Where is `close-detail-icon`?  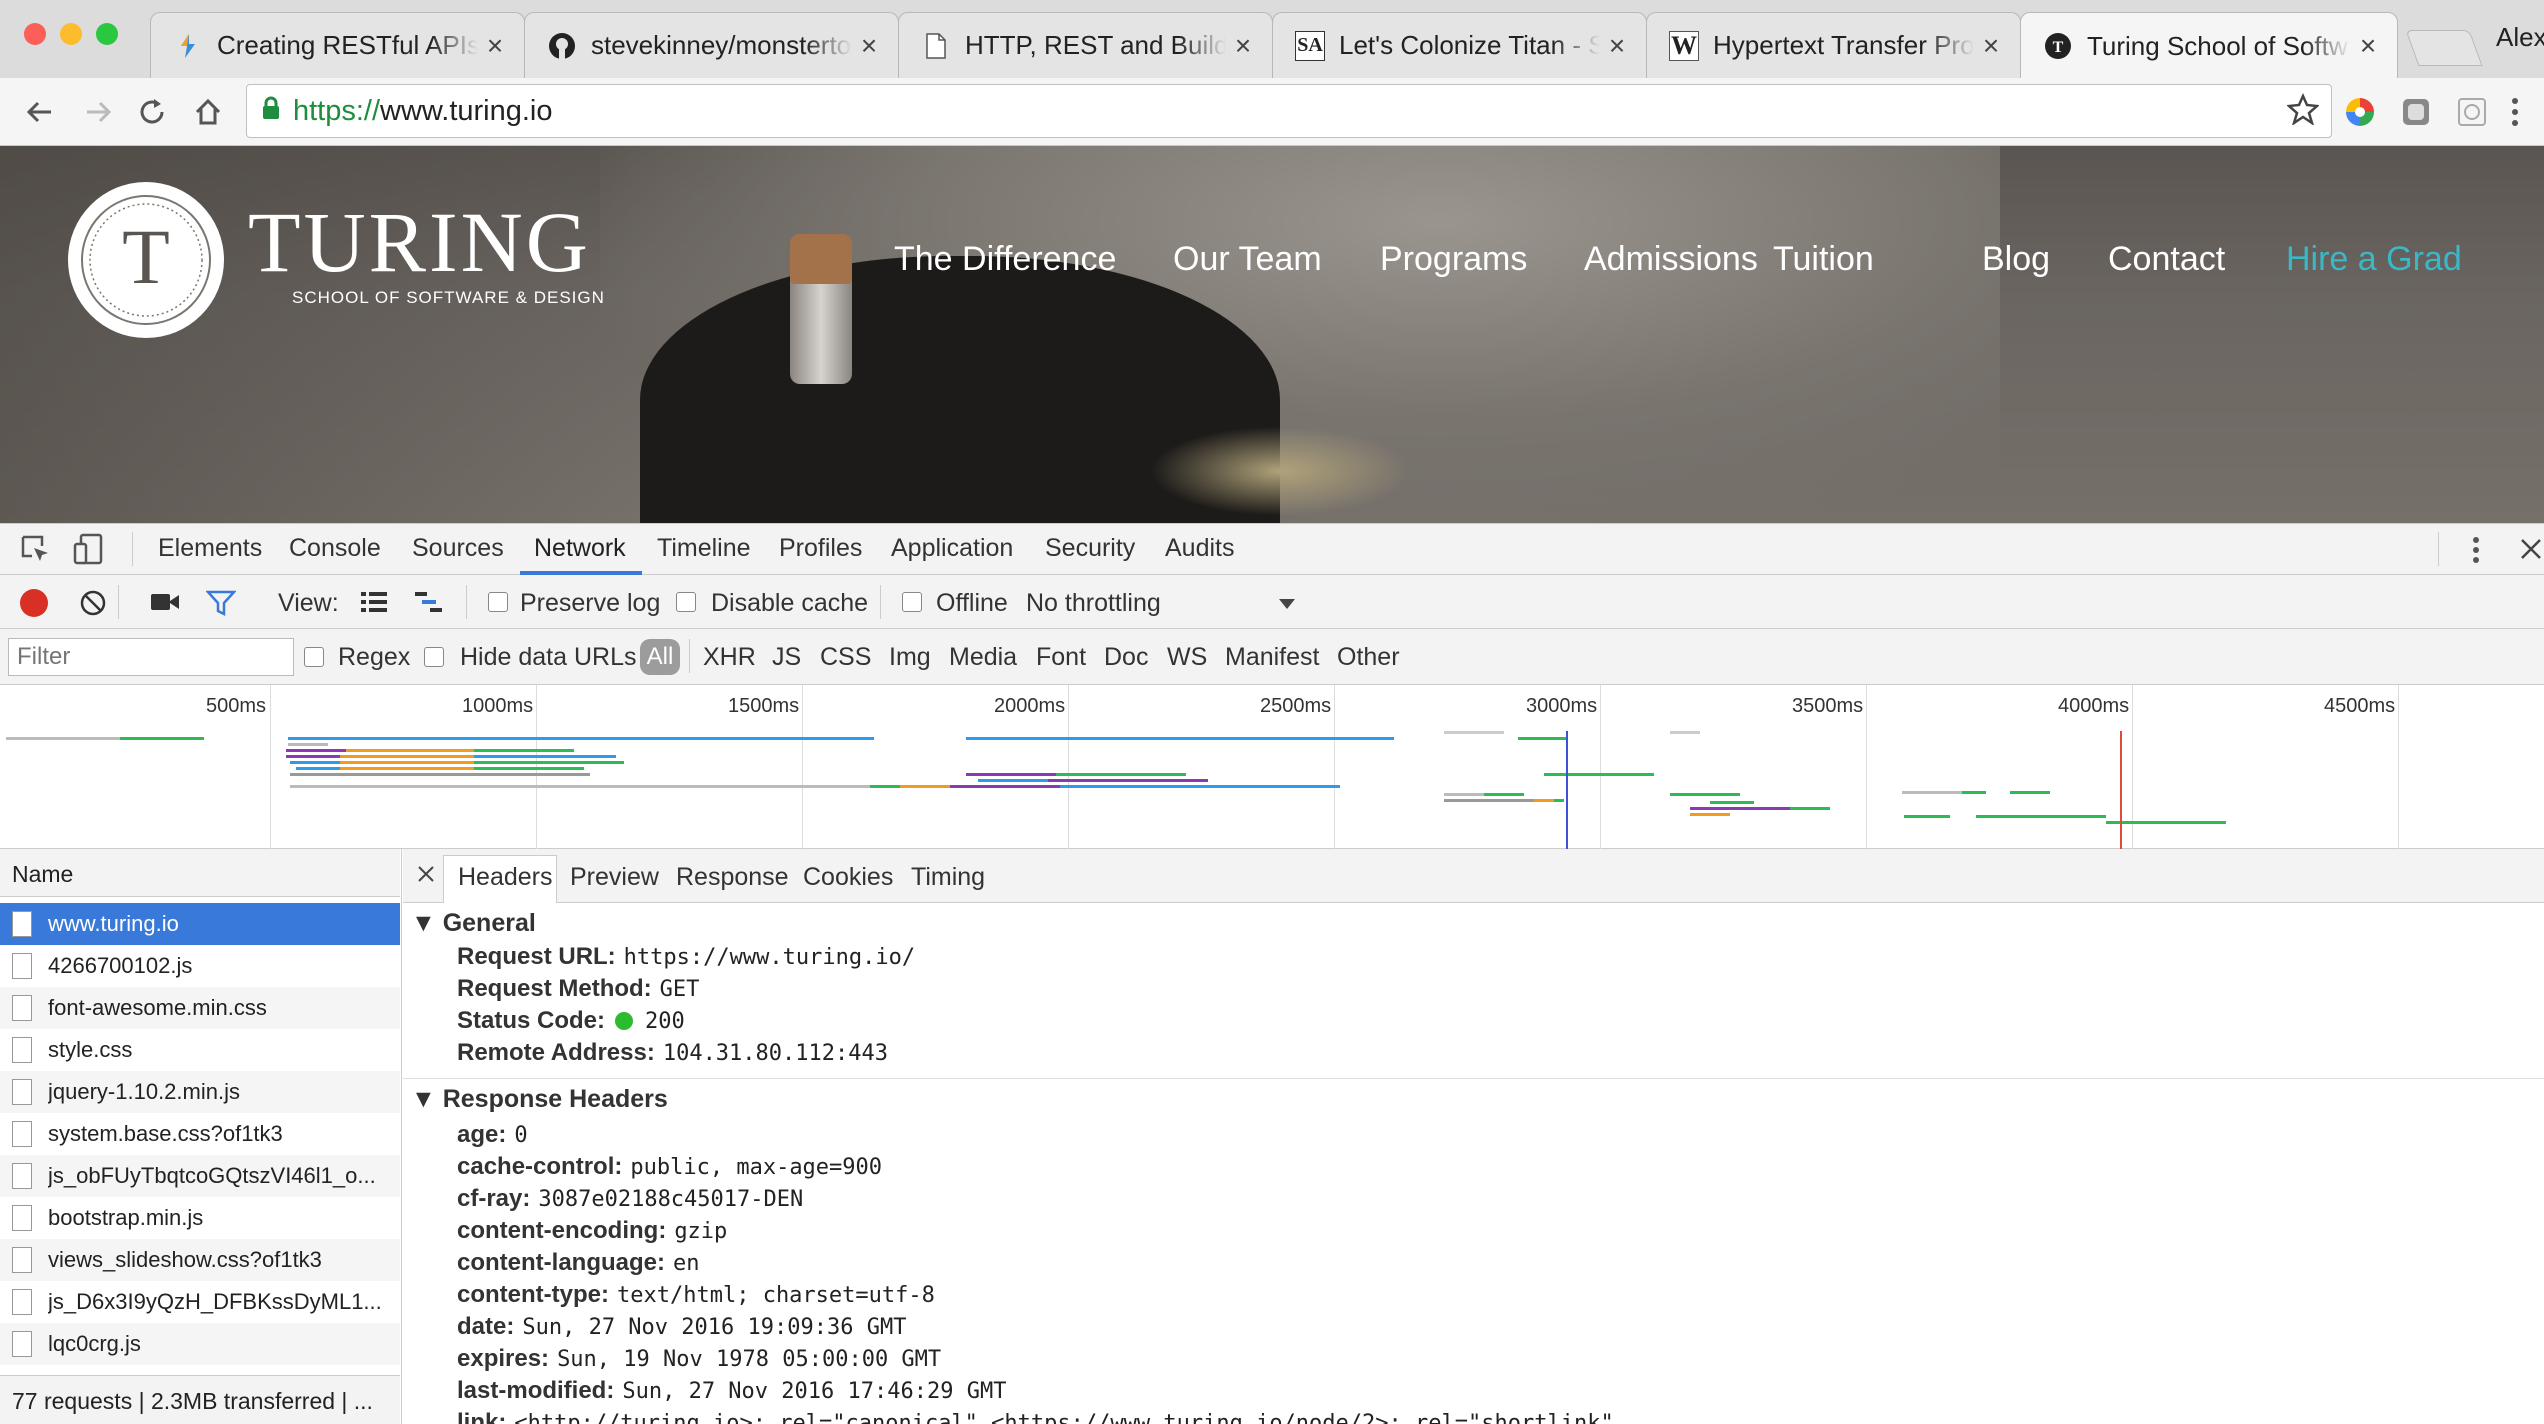 close-detail-icon is located at coordinates (426, 876).